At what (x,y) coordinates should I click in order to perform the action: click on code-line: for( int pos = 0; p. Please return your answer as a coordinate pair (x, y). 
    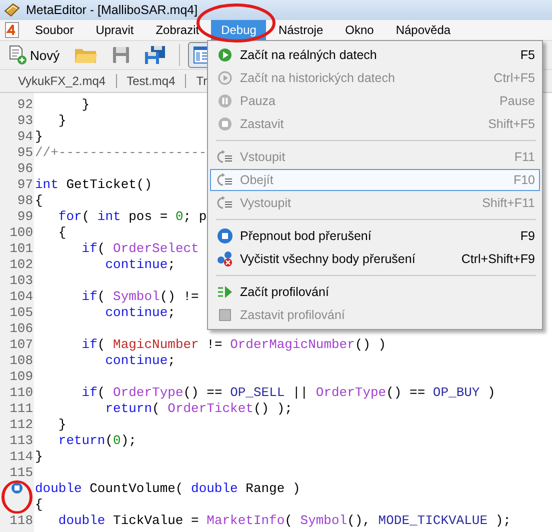
    Looking at the image, I should click on (132, 216).